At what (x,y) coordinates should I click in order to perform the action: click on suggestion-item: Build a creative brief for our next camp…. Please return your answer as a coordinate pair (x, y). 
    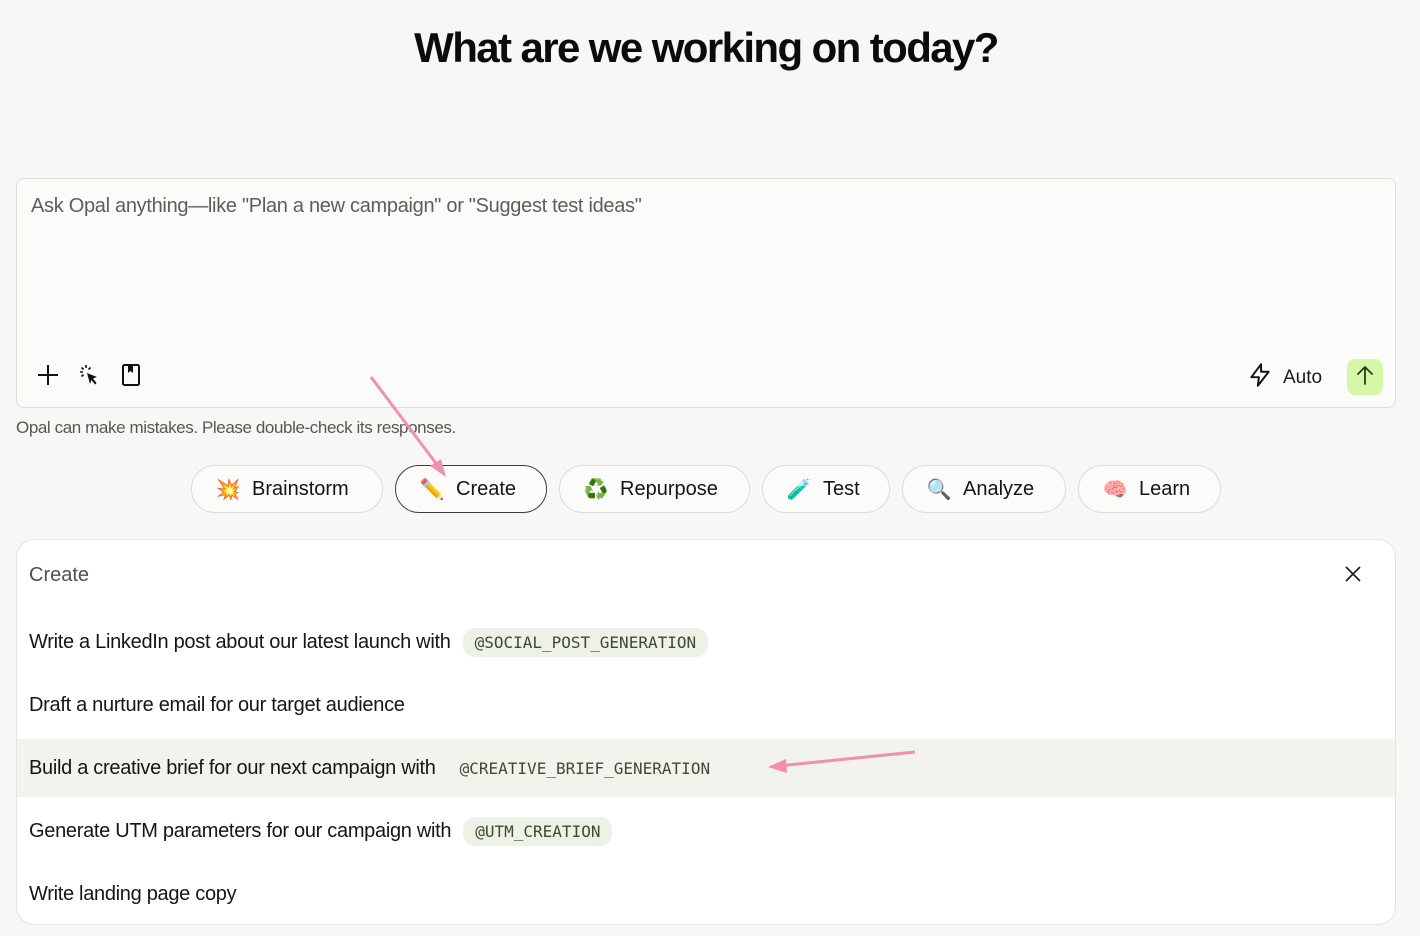
    Looking at the image, I should click on (706, 768).